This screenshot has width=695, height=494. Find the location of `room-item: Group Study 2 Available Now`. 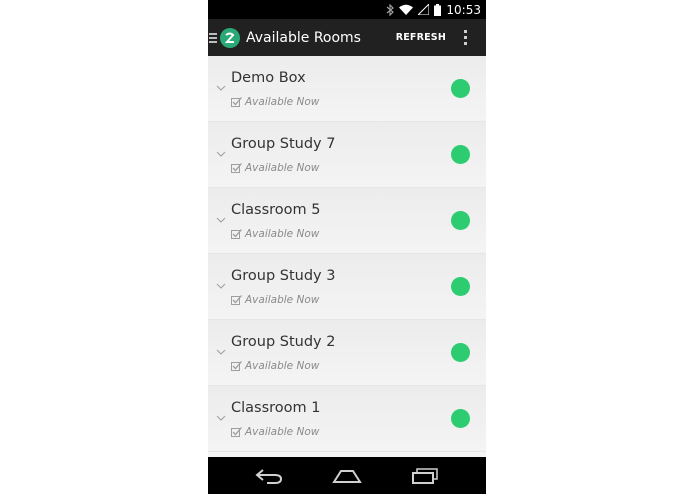

room-item: Group Study 2 Available Now is located at coordinates (347, 353).